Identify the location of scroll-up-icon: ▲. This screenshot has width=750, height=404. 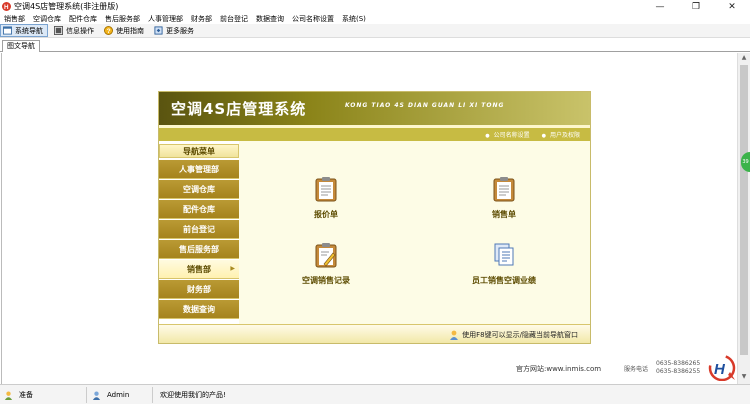
(744, 59).